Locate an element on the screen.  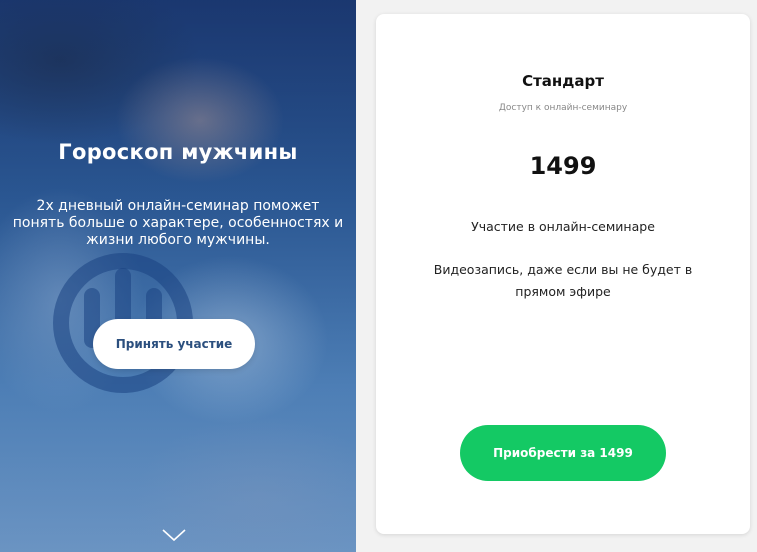
plan-price: 1499 is located at coordinates (563, 166).